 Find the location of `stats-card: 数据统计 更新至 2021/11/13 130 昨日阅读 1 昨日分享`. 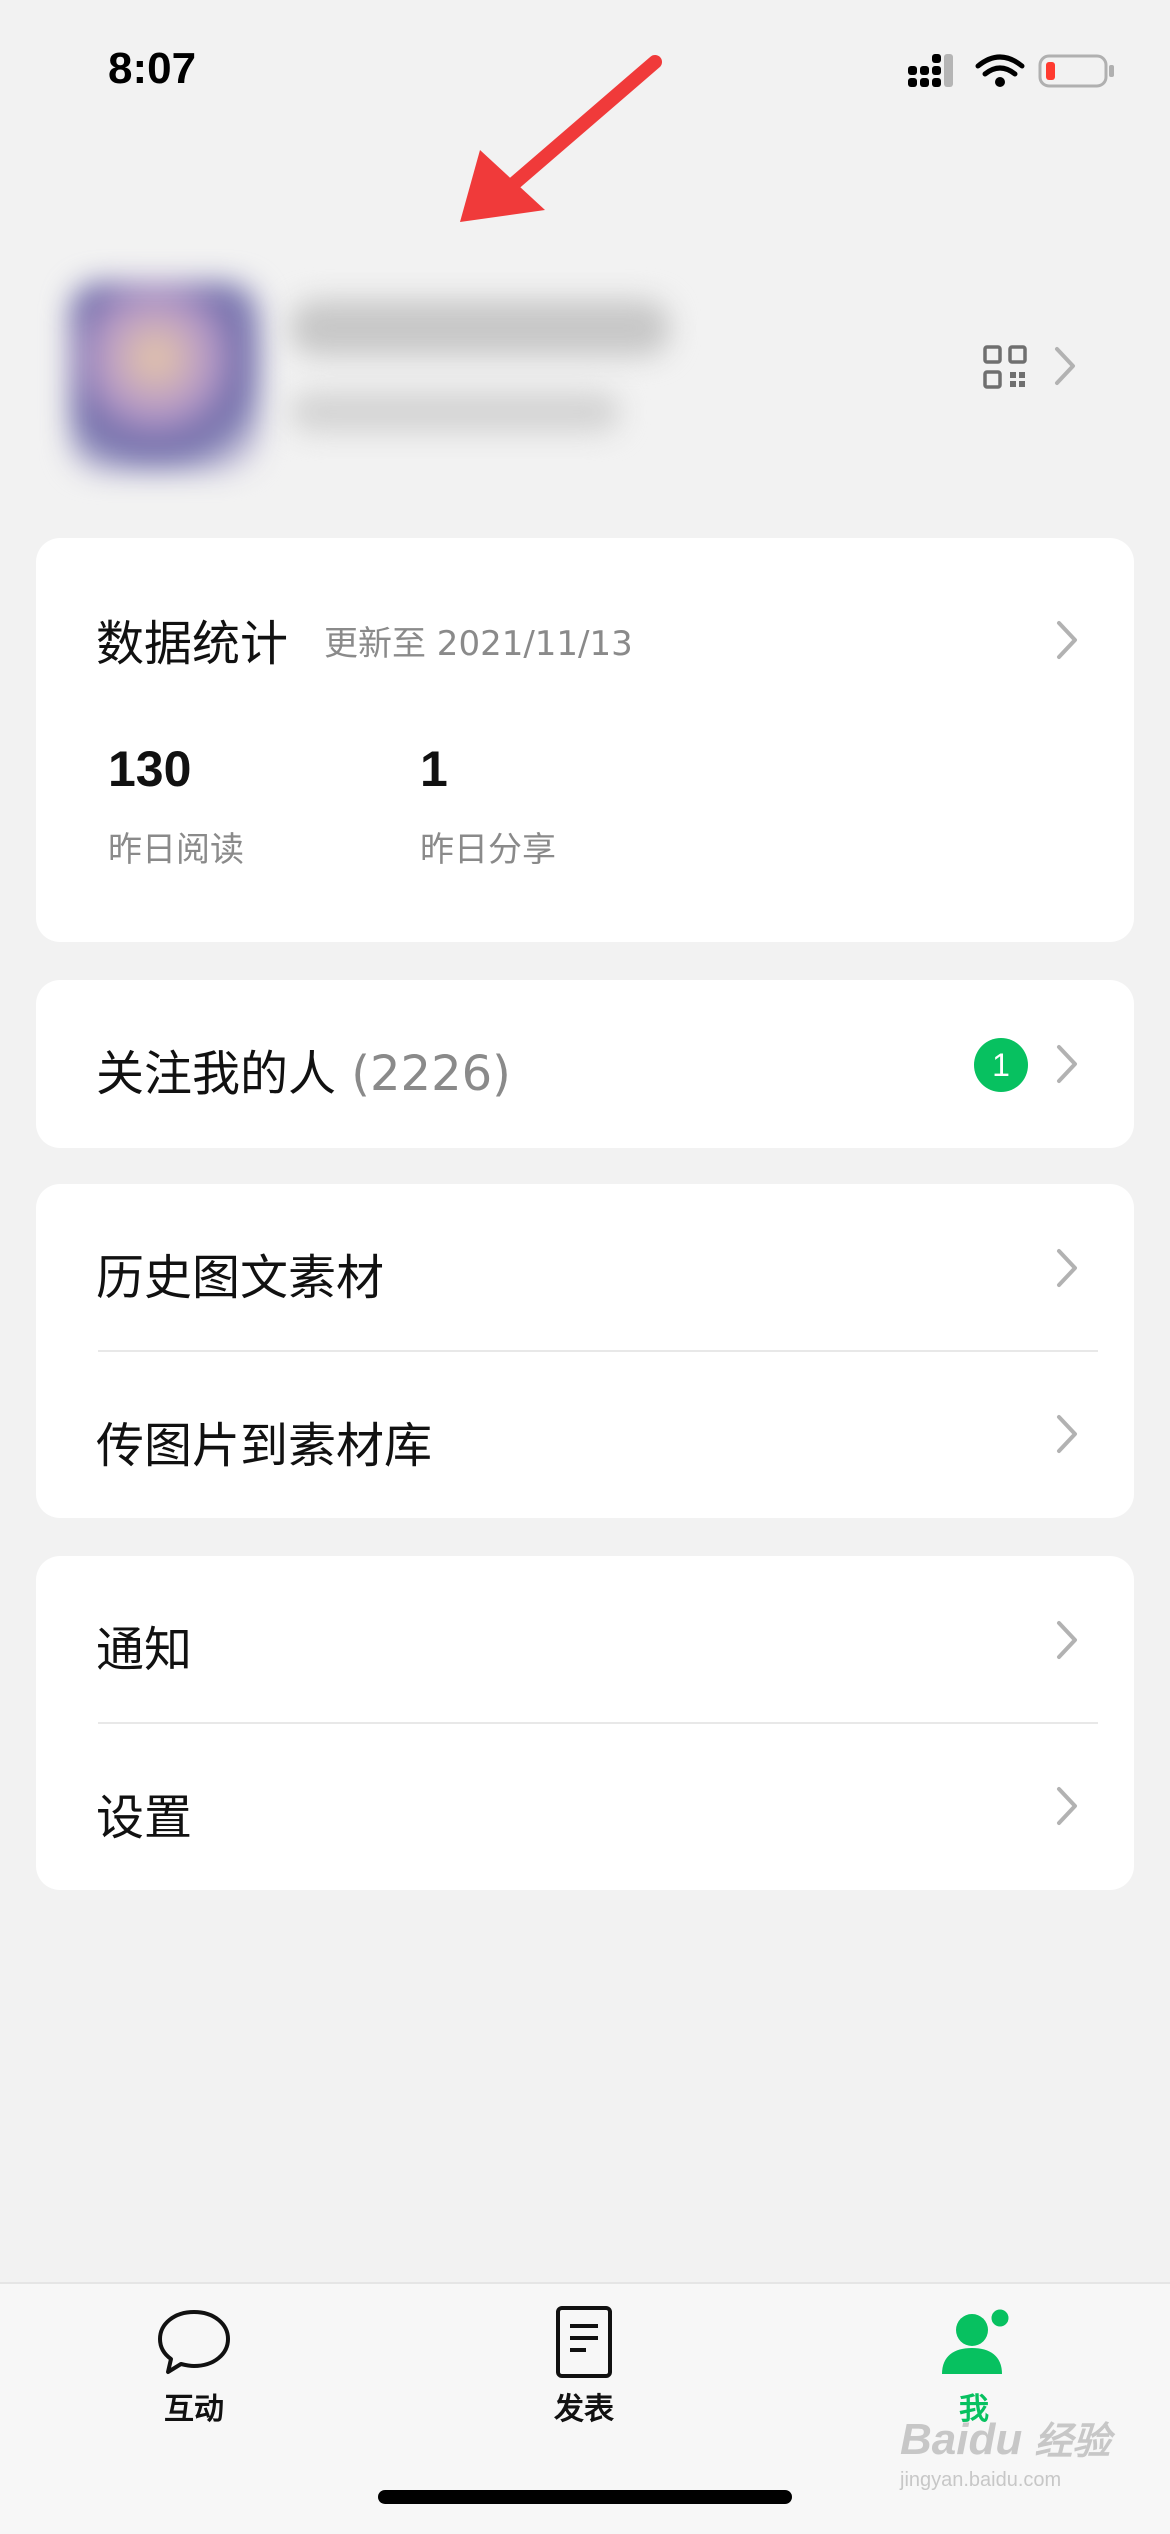

stats-card: 数据统计 更新至 2021/11/13 130 昨日阅读 1 昨日分享 is located at coordinates (585, 740).